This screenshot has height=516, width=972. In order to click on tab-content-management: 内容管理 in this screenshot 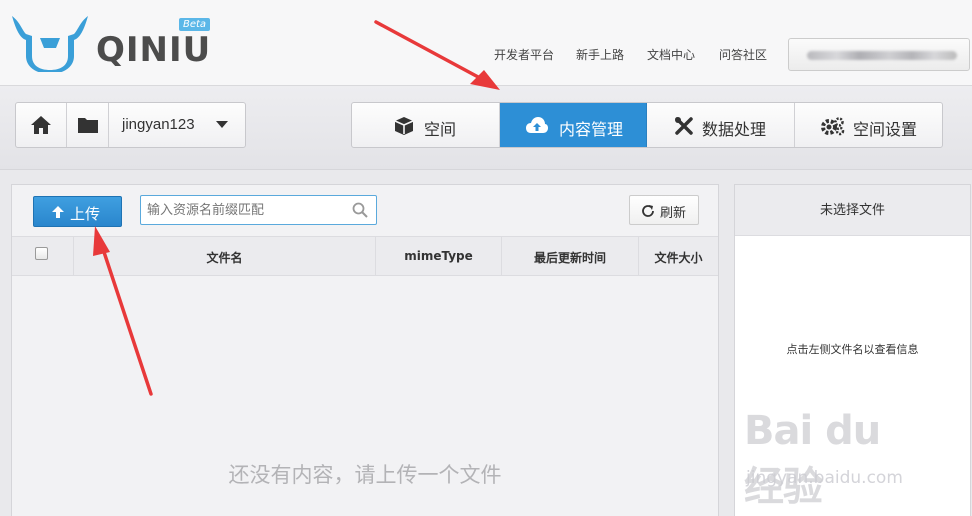, I will do `click(573, 125)`.